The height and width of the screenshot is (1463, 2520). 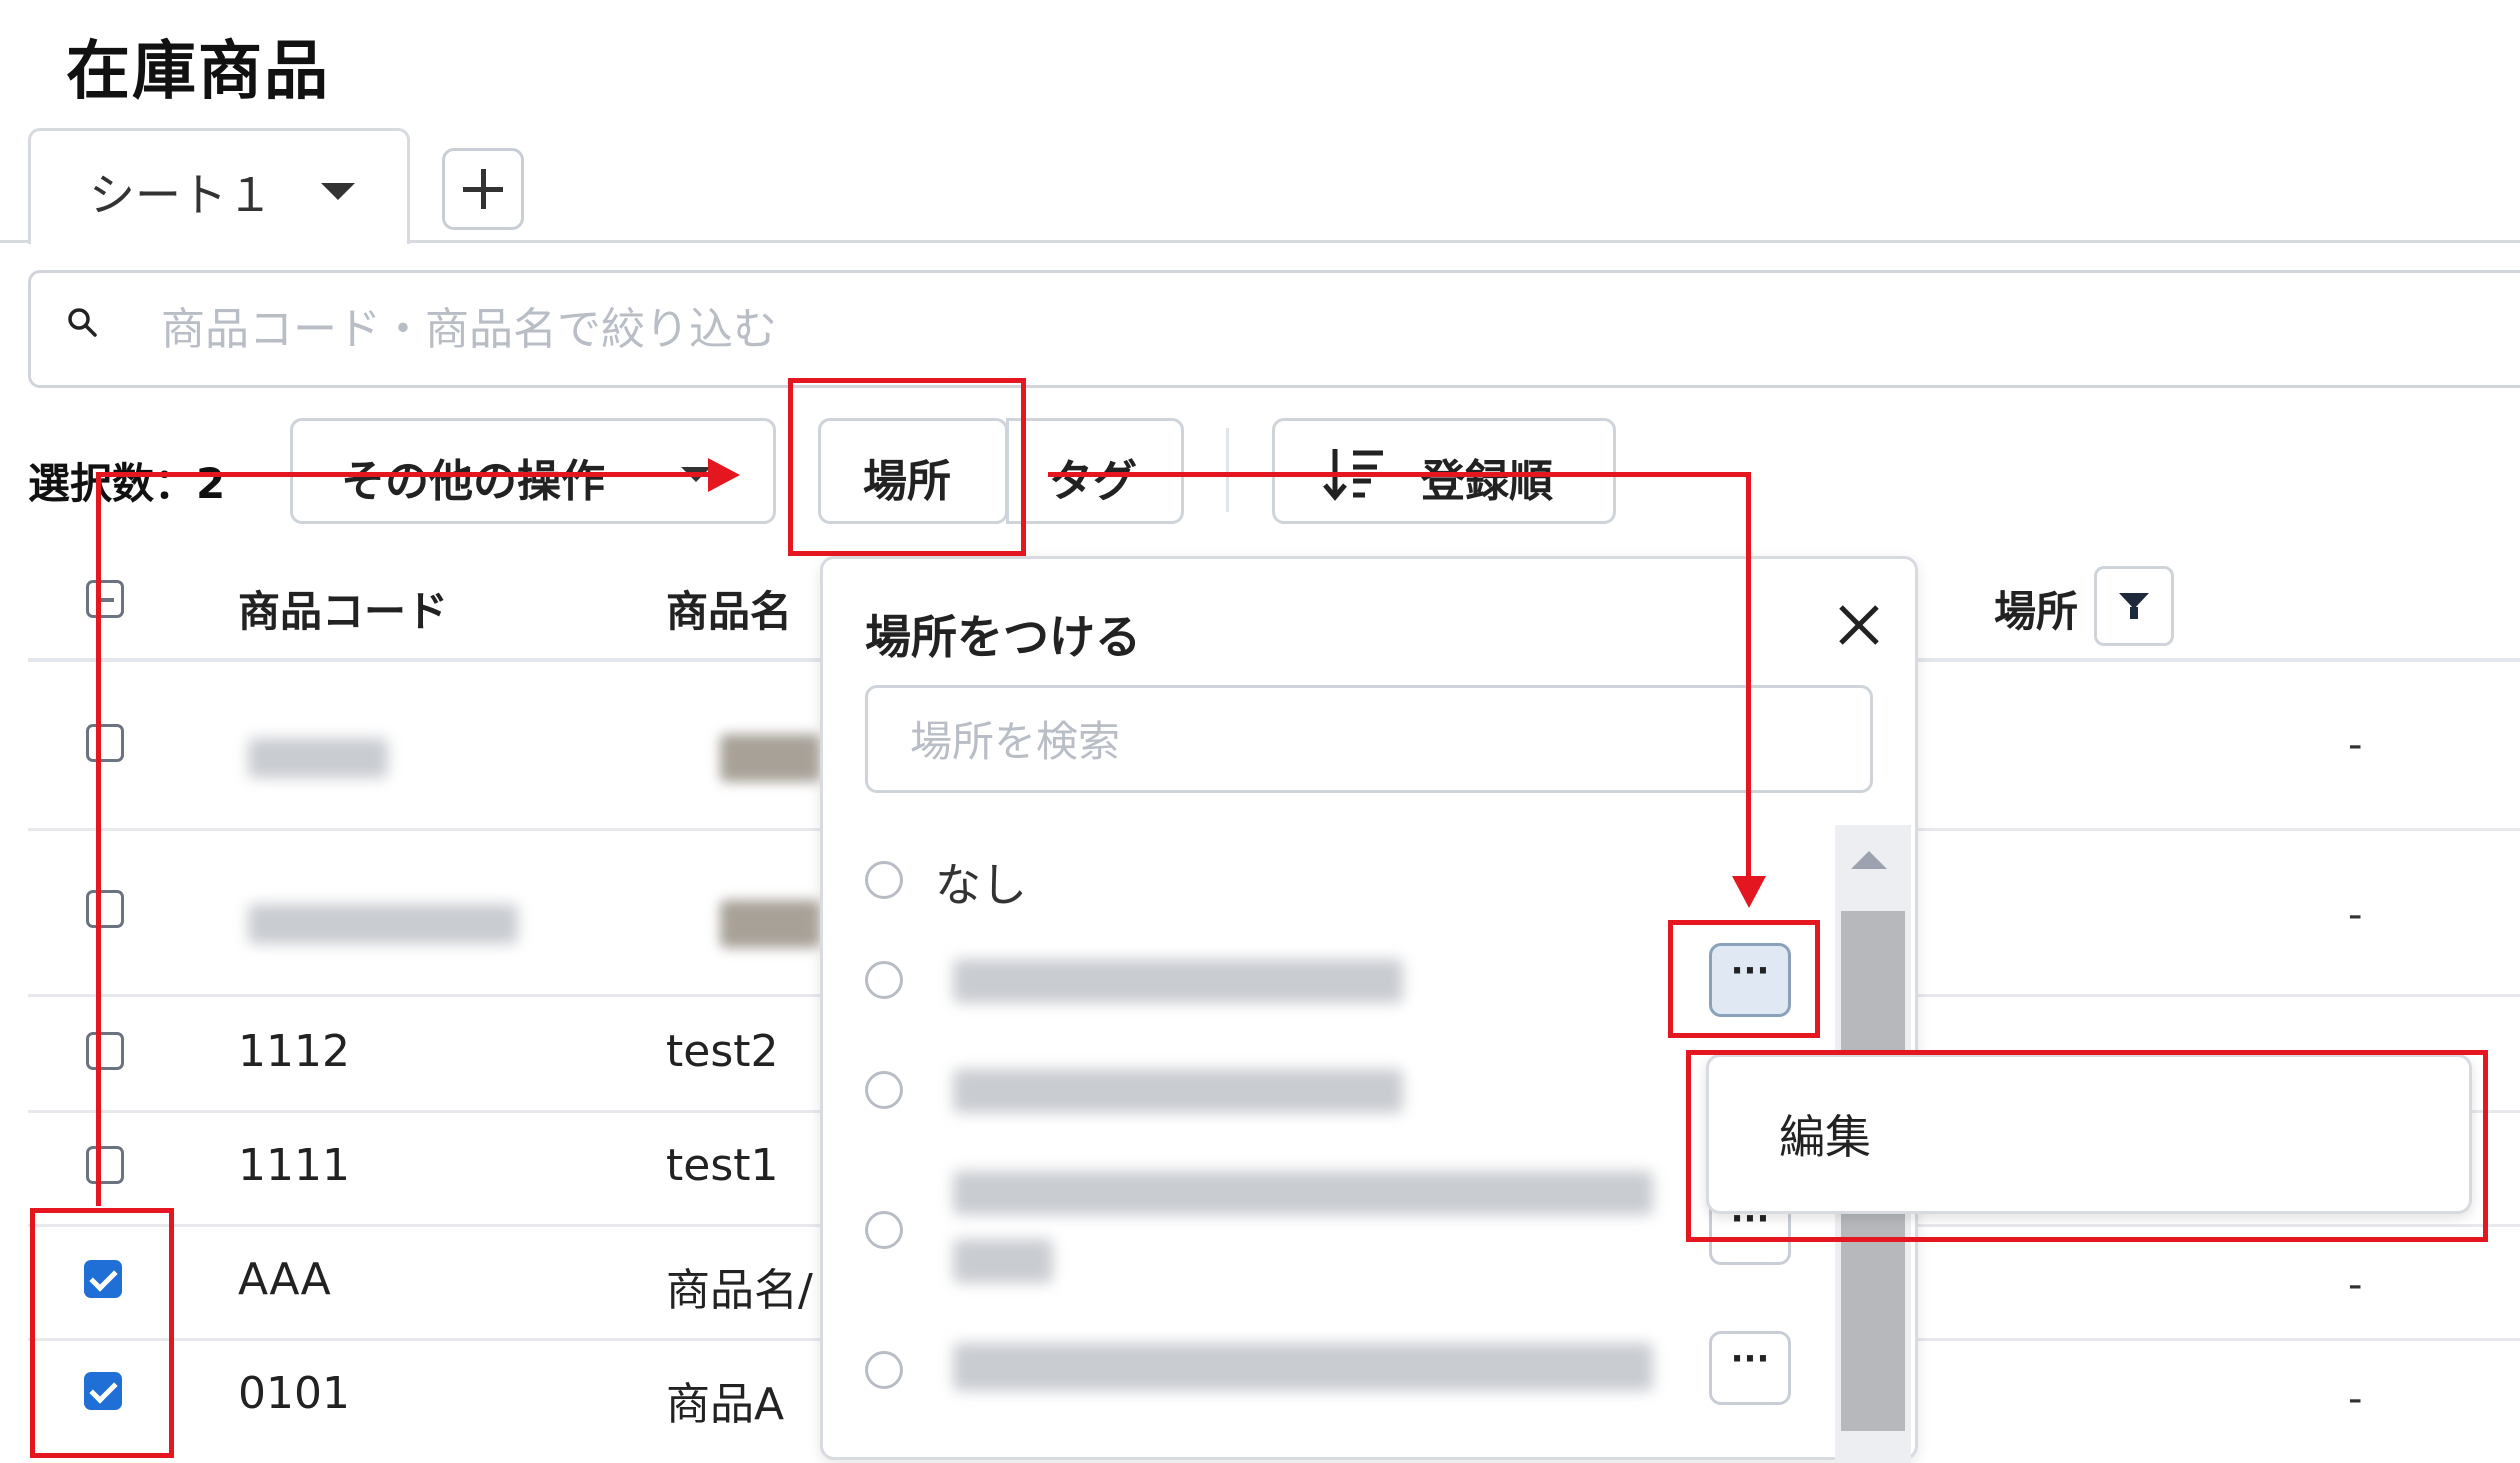 What do you see at coordinates (1869, 860) in the screenshot?
I see `scroll-up-icon` at bounding box center [1869, 860].